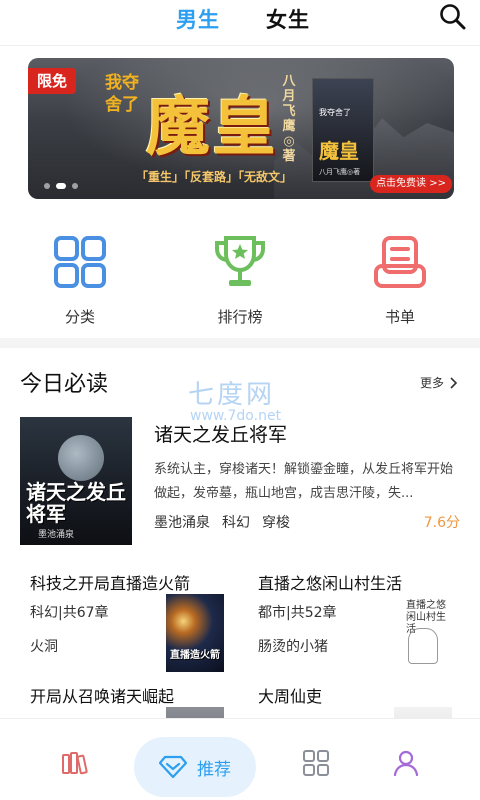 The width and height of the screenshot is (480, 800). Describe the element at coordinates (76, 503) in the screenshot. I see `featured-cover-title: 诸天之发丘将军` at that location.